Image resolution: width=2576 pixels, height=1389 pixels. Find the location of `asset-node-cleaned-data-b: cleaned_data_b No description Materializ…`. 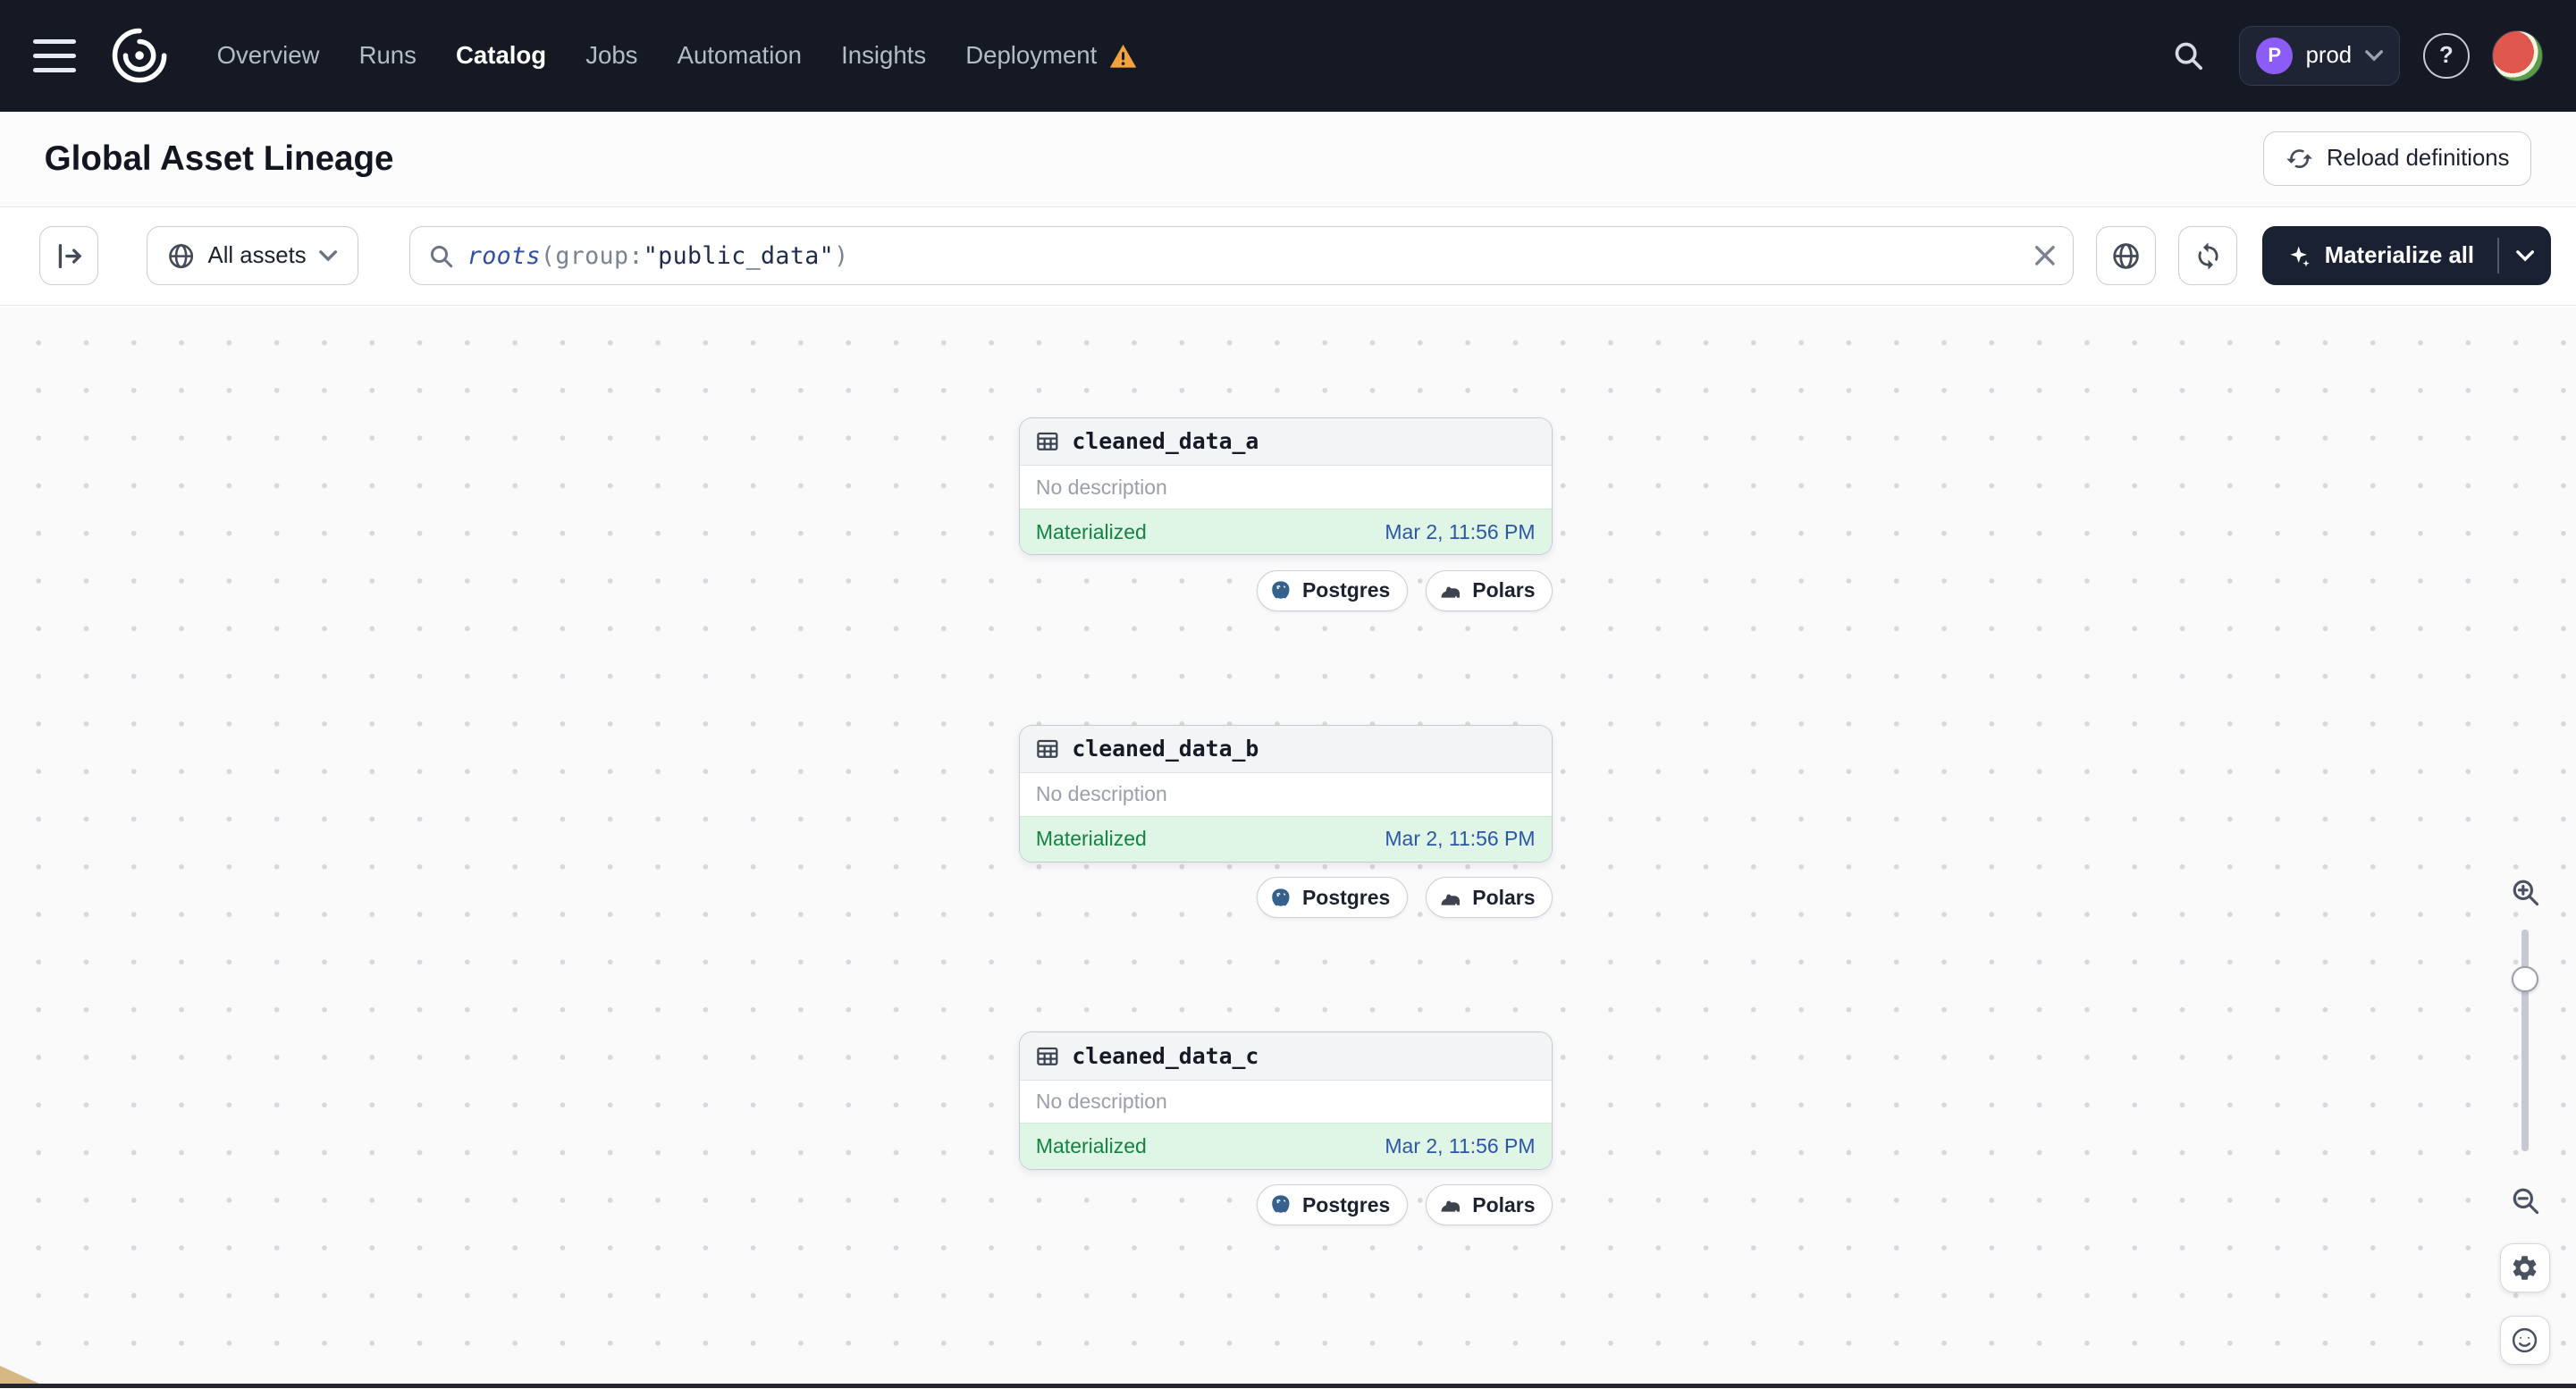

asset-node-cleaned-data-b: cleaned_data_b No description Materializ… is located at coordinates (1286, 793).